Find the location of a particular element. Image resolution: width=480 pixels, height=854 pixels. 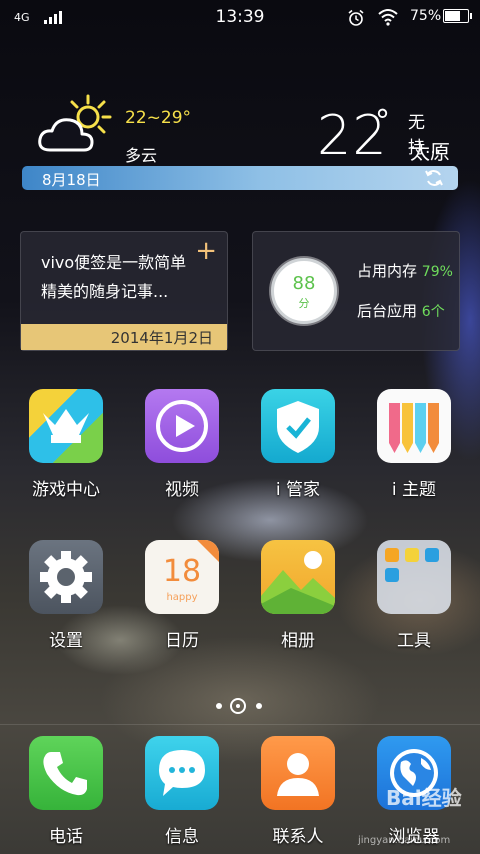

weather-widget: 22~29° 多云 22 ° 无持... 太原 8月18日 is located at coordinates (240, 142).